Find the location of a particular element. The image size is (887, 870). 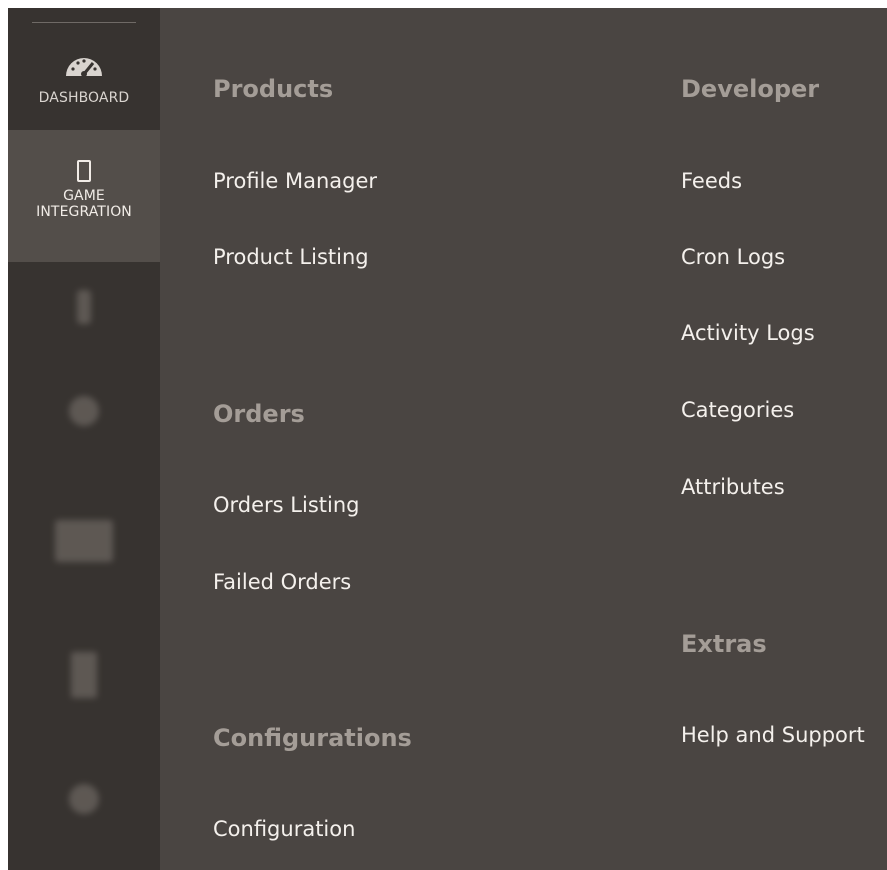

dashboard-gauge-icon is located at coordinates (84, 67).